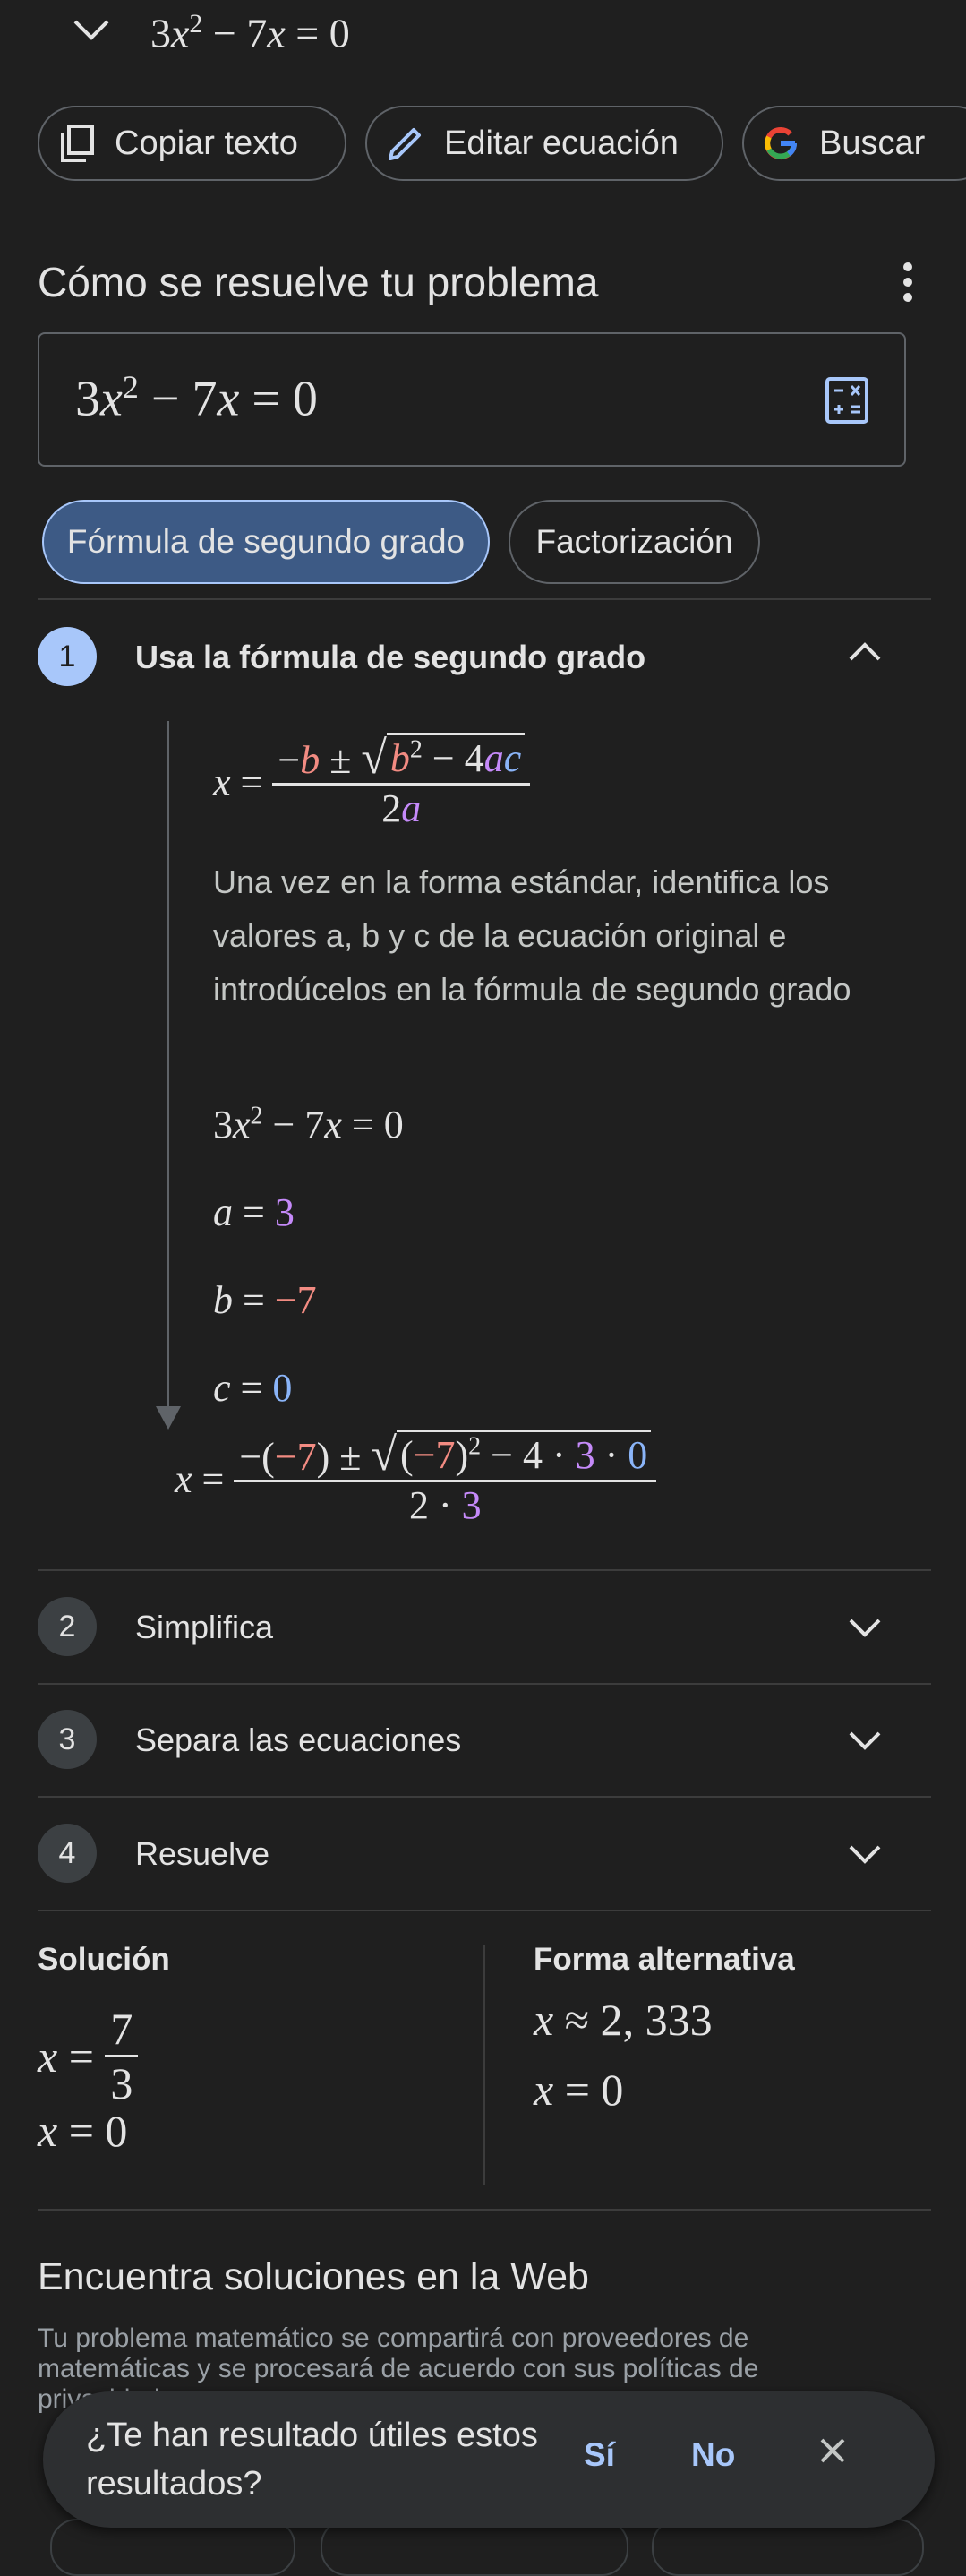 Image resolution: width=966 pixels, height=2576 pixels. What do you see at coordinates (202, 1853) in the screenshot?
I see `step-4-label: Resuelve` at bounding box center [202, 1853].